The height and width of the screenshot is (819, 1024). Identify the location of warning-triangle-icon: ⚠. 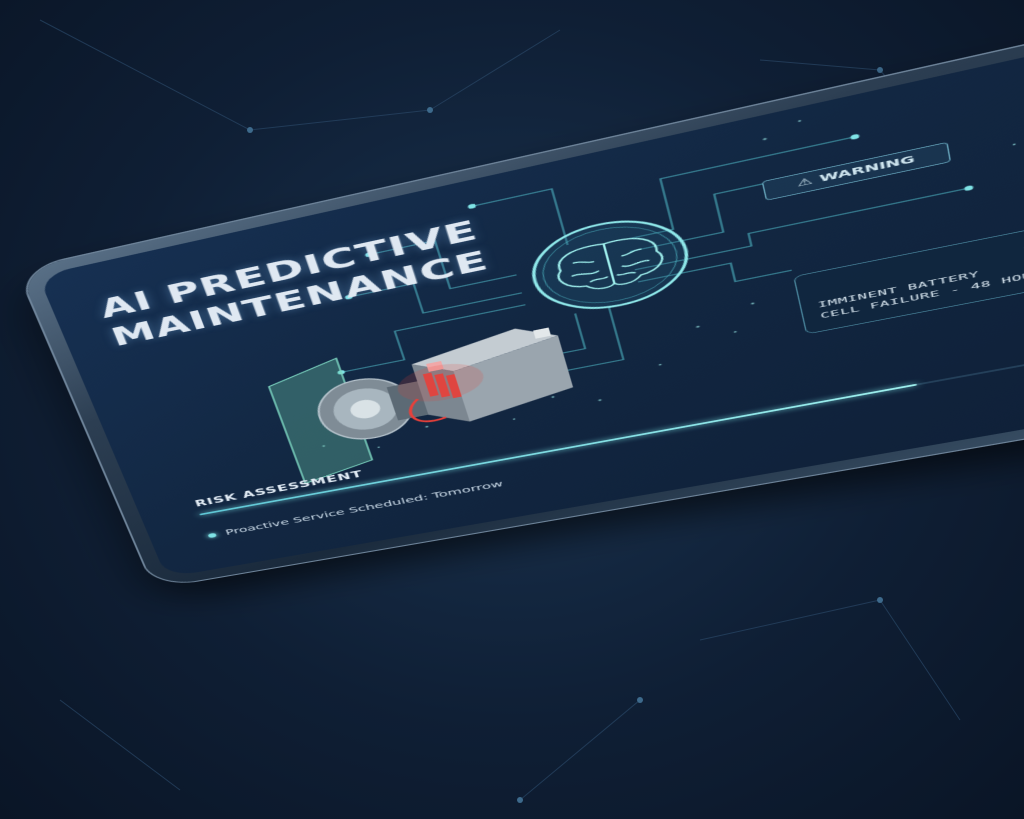
(804, 182).